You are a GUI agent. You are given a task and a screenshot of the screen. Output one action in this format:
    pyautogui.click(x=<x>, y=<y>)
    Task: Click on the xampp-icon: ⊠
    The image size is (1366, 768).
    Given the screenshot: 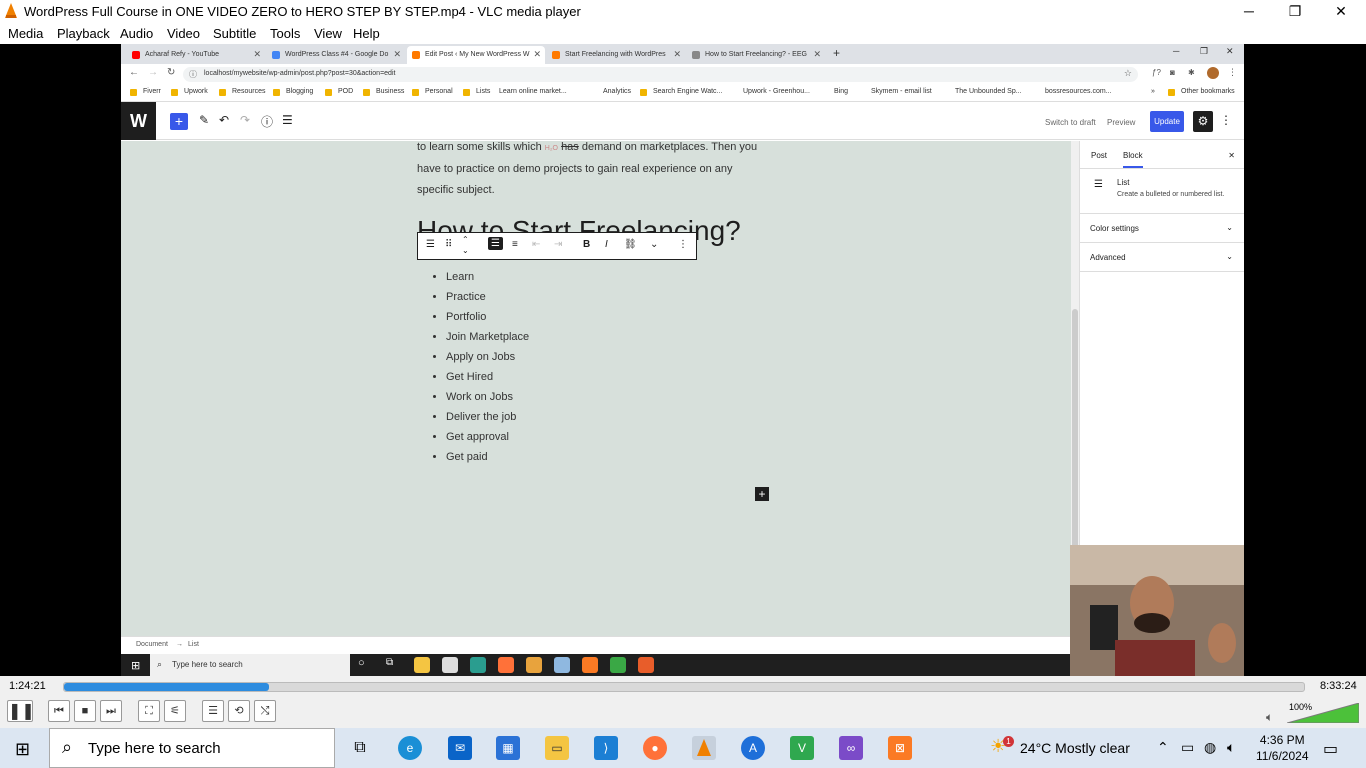 What is the action you would take?
    pyautogui.click(x=900, y=748)
    